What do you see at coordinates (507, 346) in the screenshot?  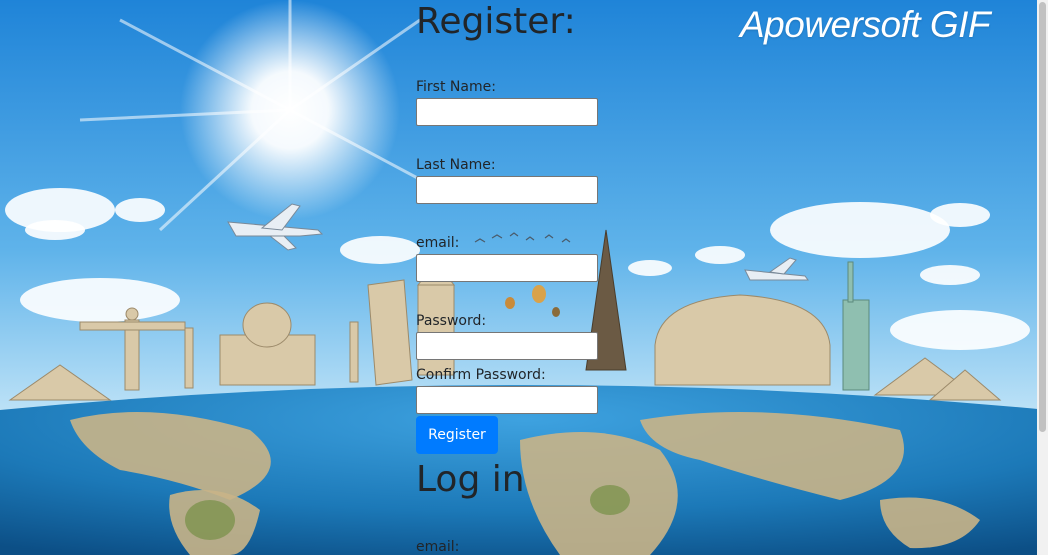 I see `password-input` at bounding box center [507, 346].